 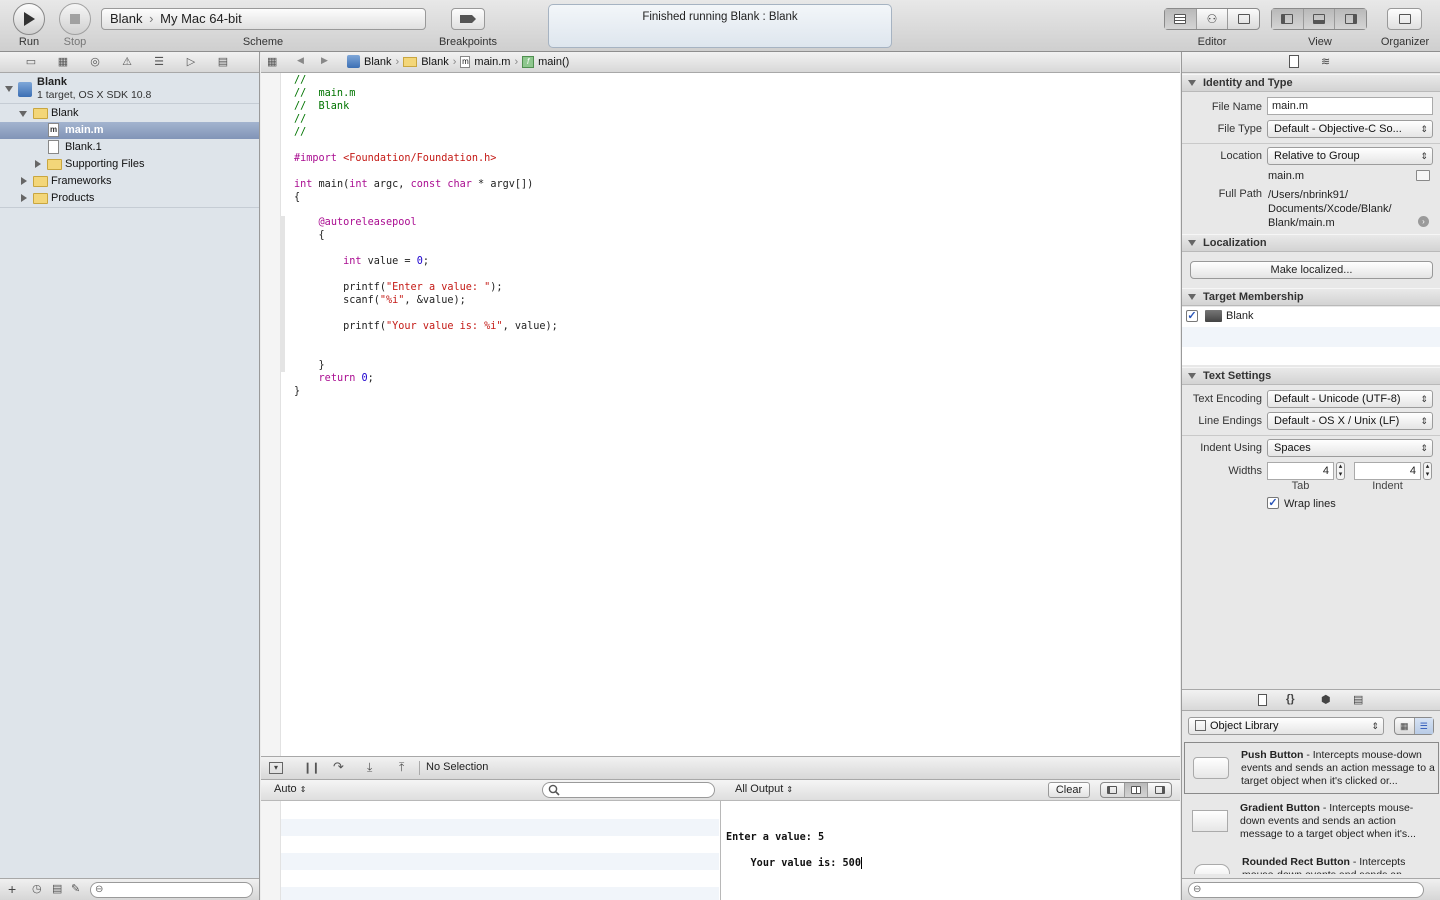 I want to click on toggle-debug-area-button, so click(x=1319, y=19).